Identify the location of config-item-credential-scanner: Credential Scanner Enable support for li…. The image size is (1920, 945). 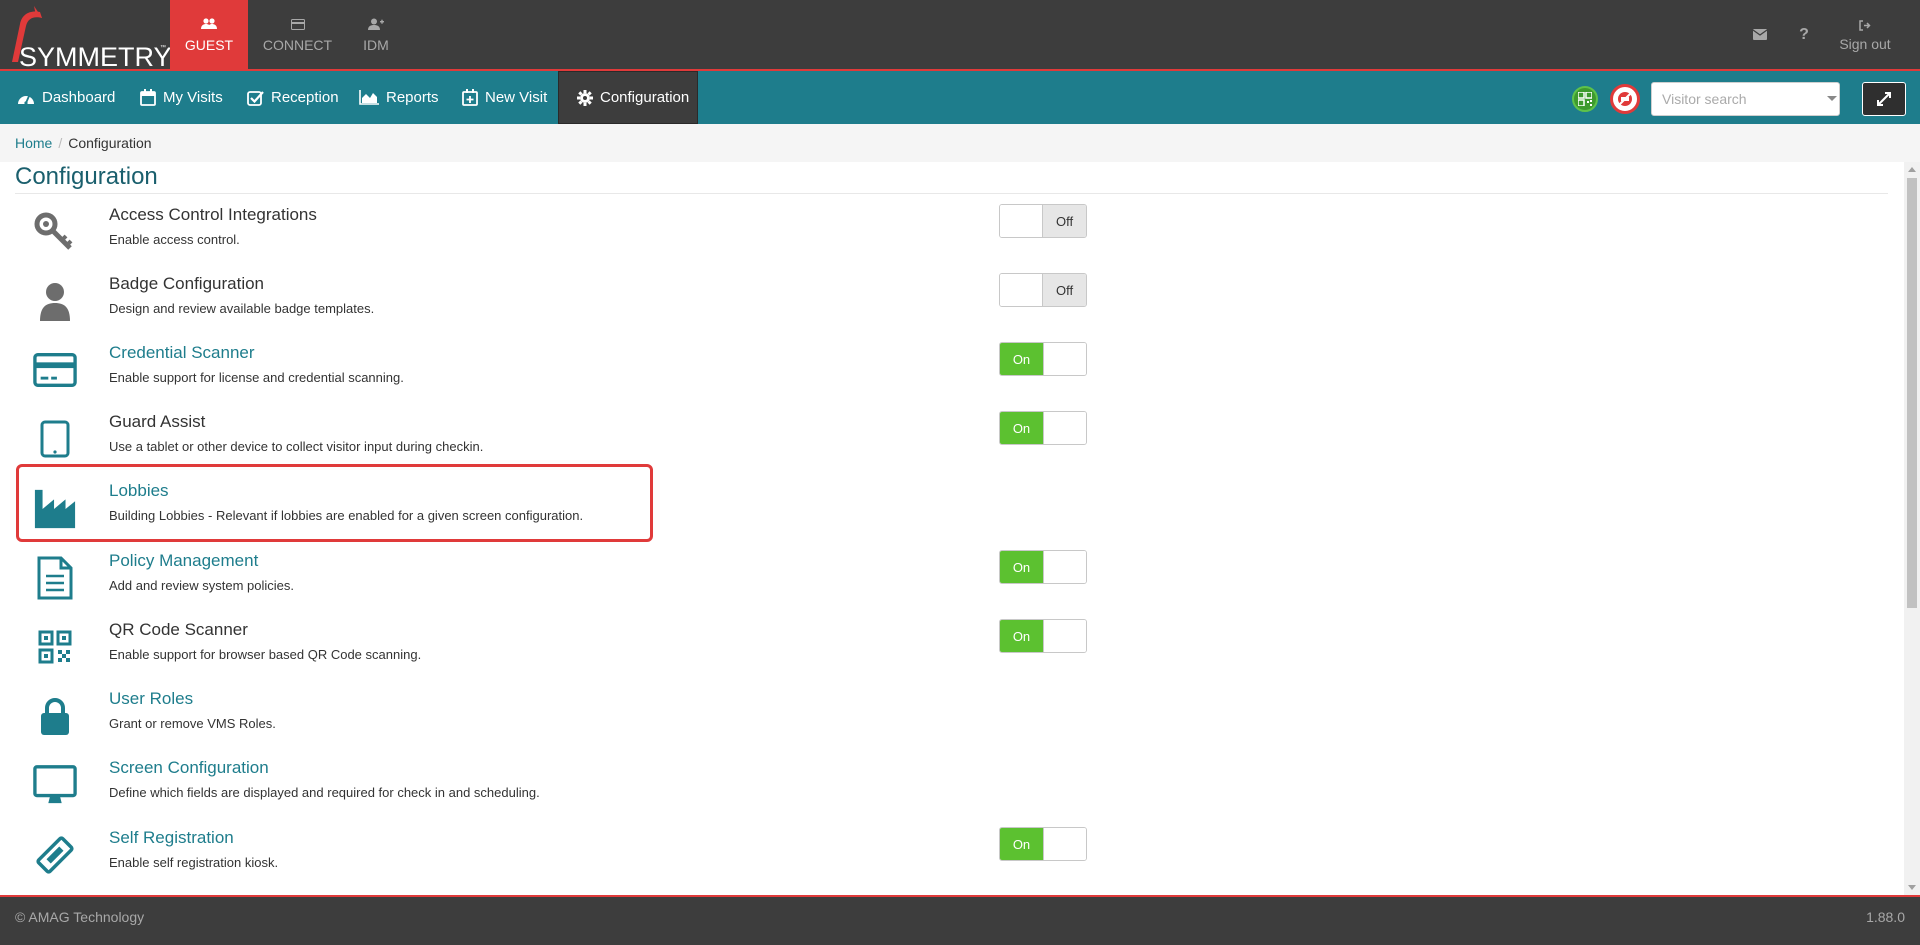
(551, 372).